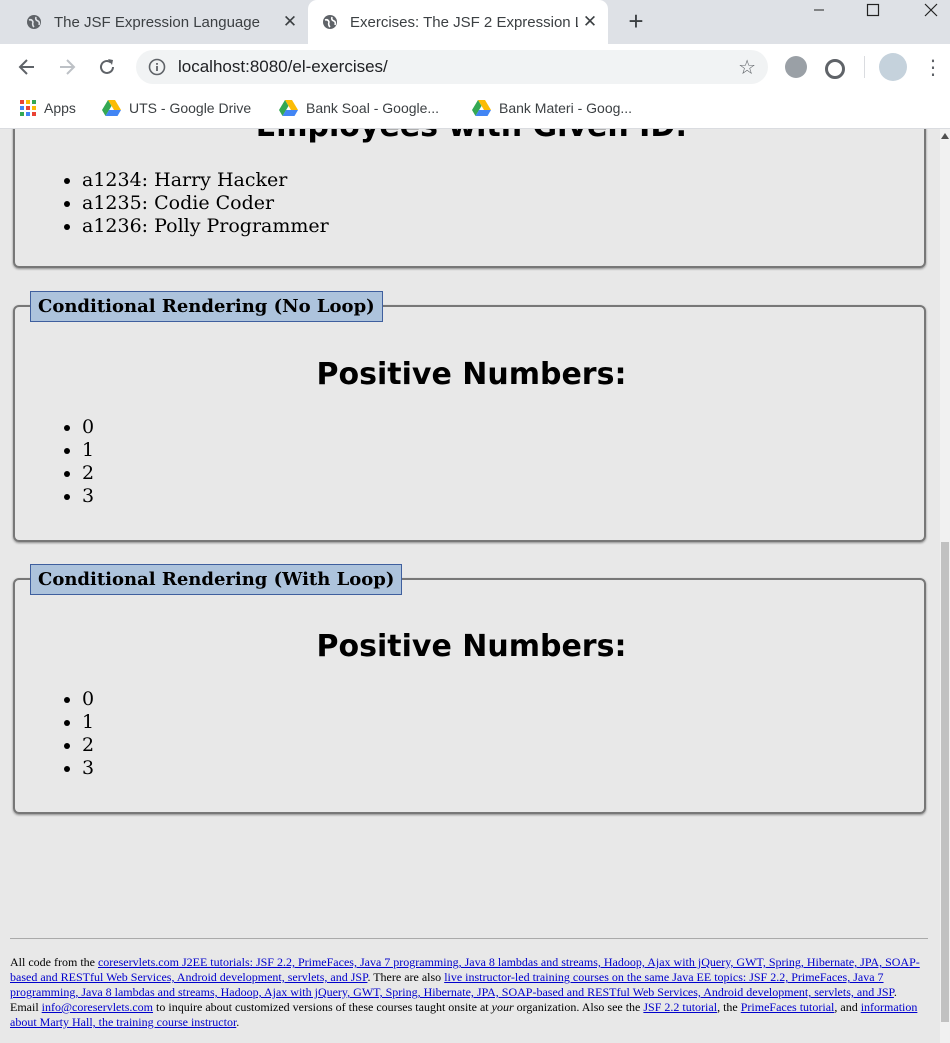 This screenshot has height=1043, width=950. Describe the element at coordinates (157, 67) in the screenshot. I see `info-icon` at that location.